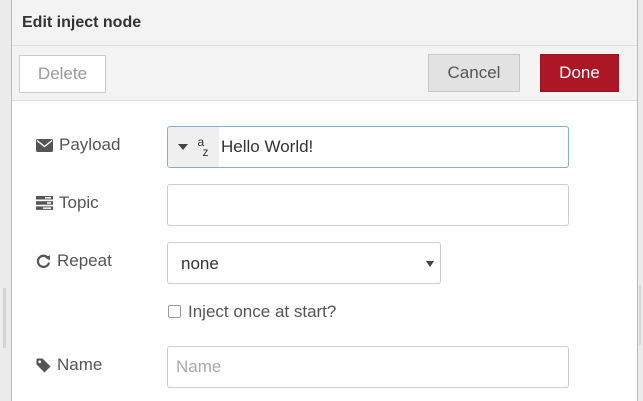 The height and width of the screenshot is (401, 643). What do you see at coordinates (200, 263) in the screenshot?
I see `repeat-selected-value: none` at bounding box center [200, 263].